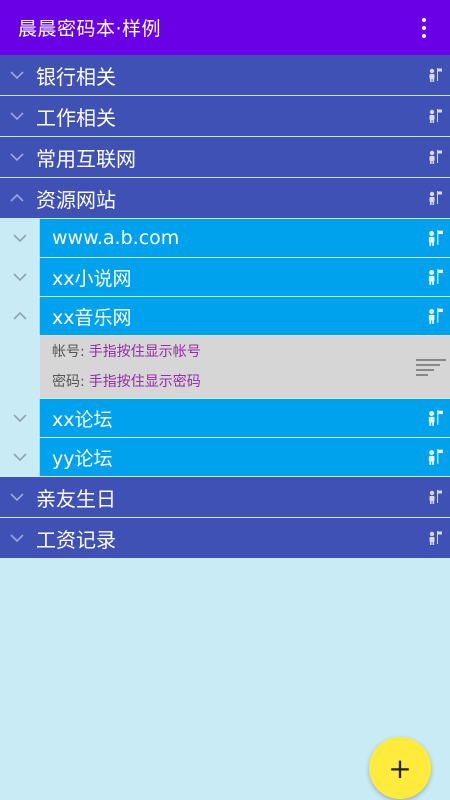 Image resolution: width=450 pixels, height=800 pixels. Describe the element at coordinates (145, 382) in the screenshot. I see `password-value: 手指按住显示密码` at that location.